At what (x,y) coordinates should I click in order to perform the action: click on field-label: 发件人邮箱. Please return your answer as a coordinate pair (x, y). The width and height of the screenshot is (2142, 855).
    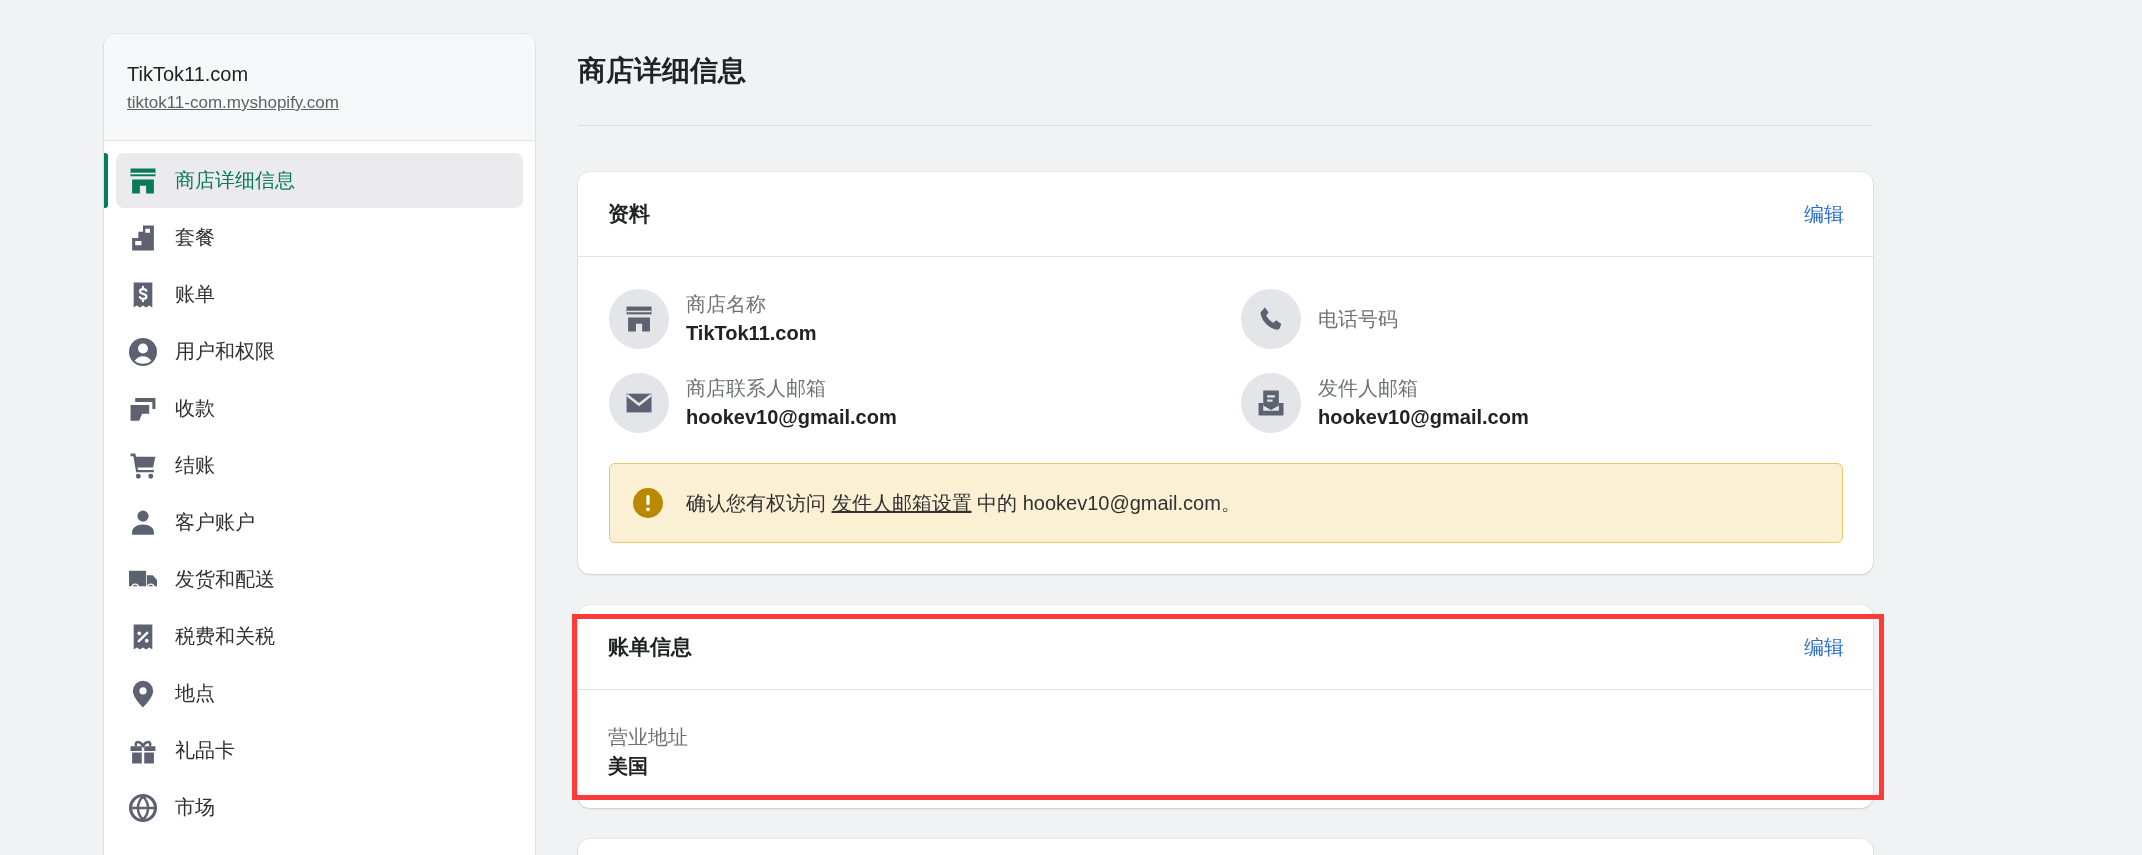
    Looking at the image, I should click on (1368, 388).